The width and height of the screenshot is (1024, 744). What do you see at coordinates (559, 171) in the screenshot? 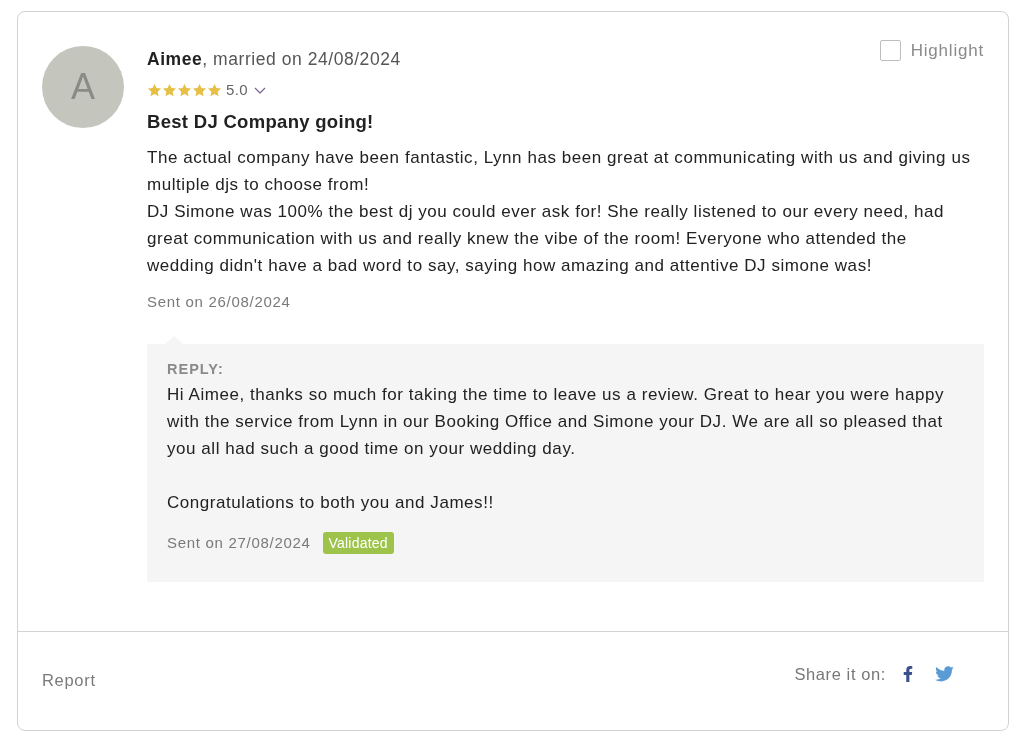
I see `review-text: The actual company have been fantastic, Lynn has been great at communicating with us and giving us multiple djs to choose from!` at bounding box center [559, 171].